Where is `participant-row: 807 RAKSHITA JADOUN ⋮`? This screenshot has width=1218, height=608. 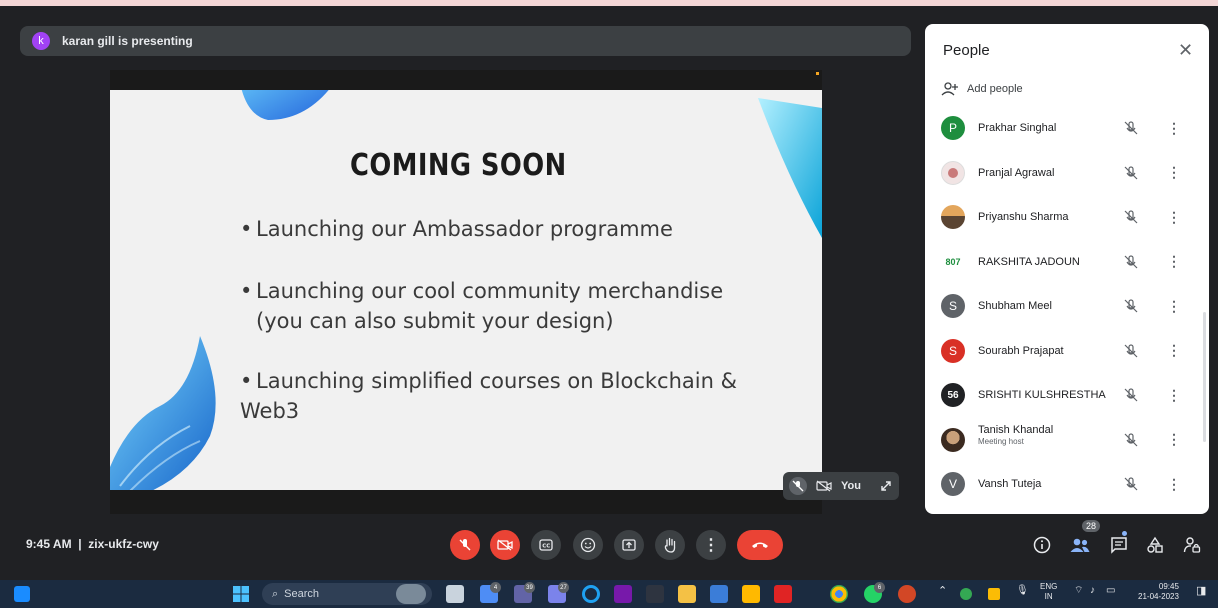 participant-row: 807 RAKSHITA JADOUN ⋮ is located at coordinates (1067, 262).